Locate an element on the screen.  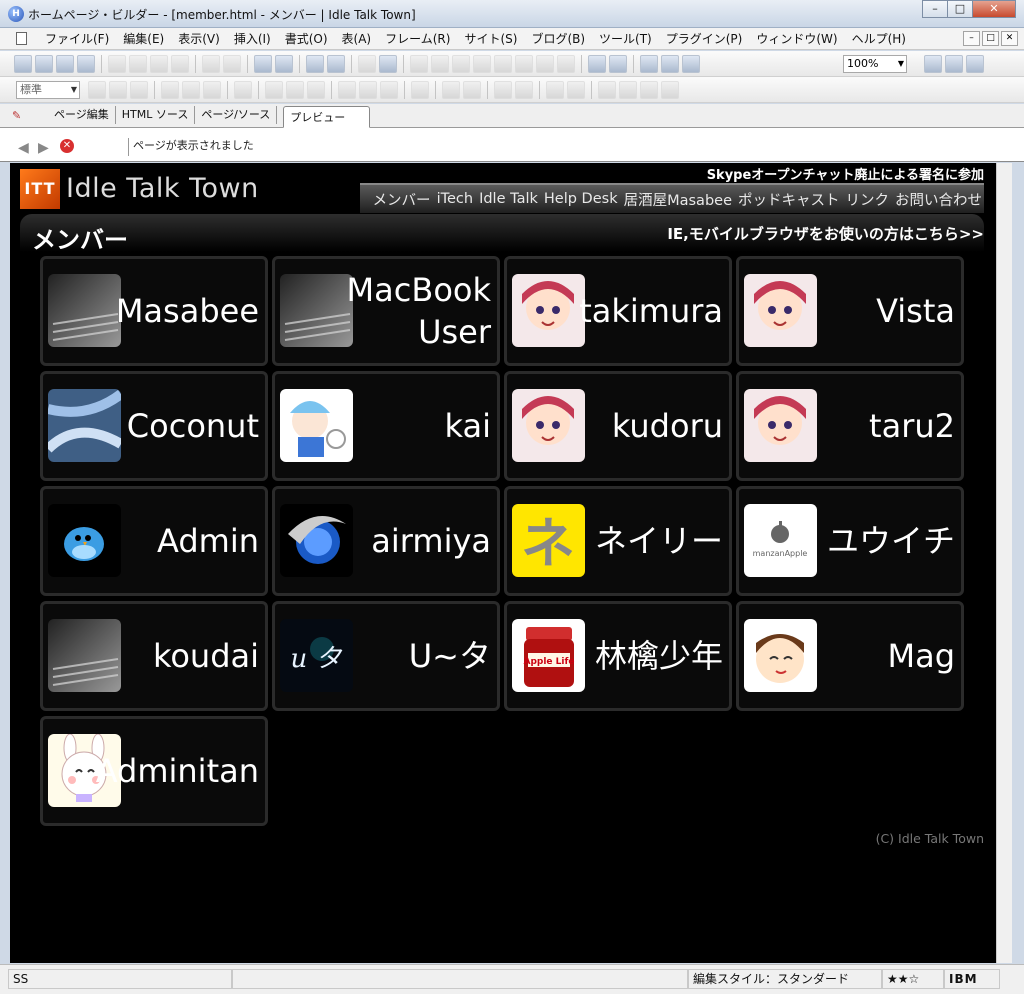
layer-icon is located at coordinates (607, 90).